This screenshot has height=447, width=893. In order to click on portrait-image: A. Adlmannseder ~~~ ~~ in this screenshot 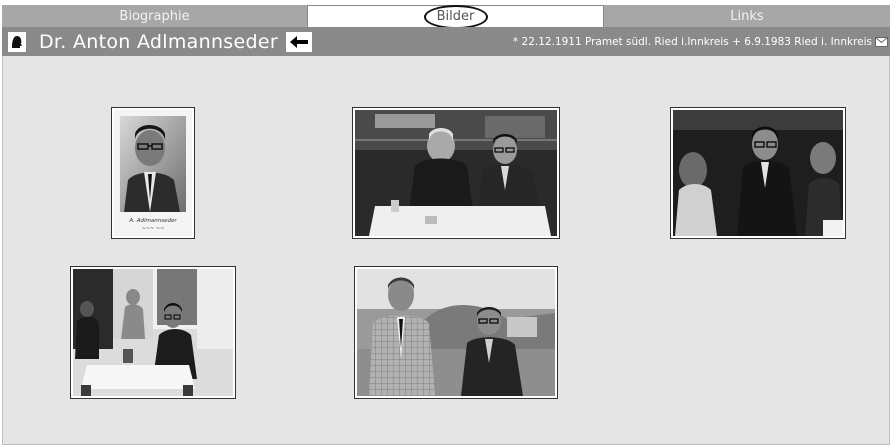, I will do `click(153, 173)`.